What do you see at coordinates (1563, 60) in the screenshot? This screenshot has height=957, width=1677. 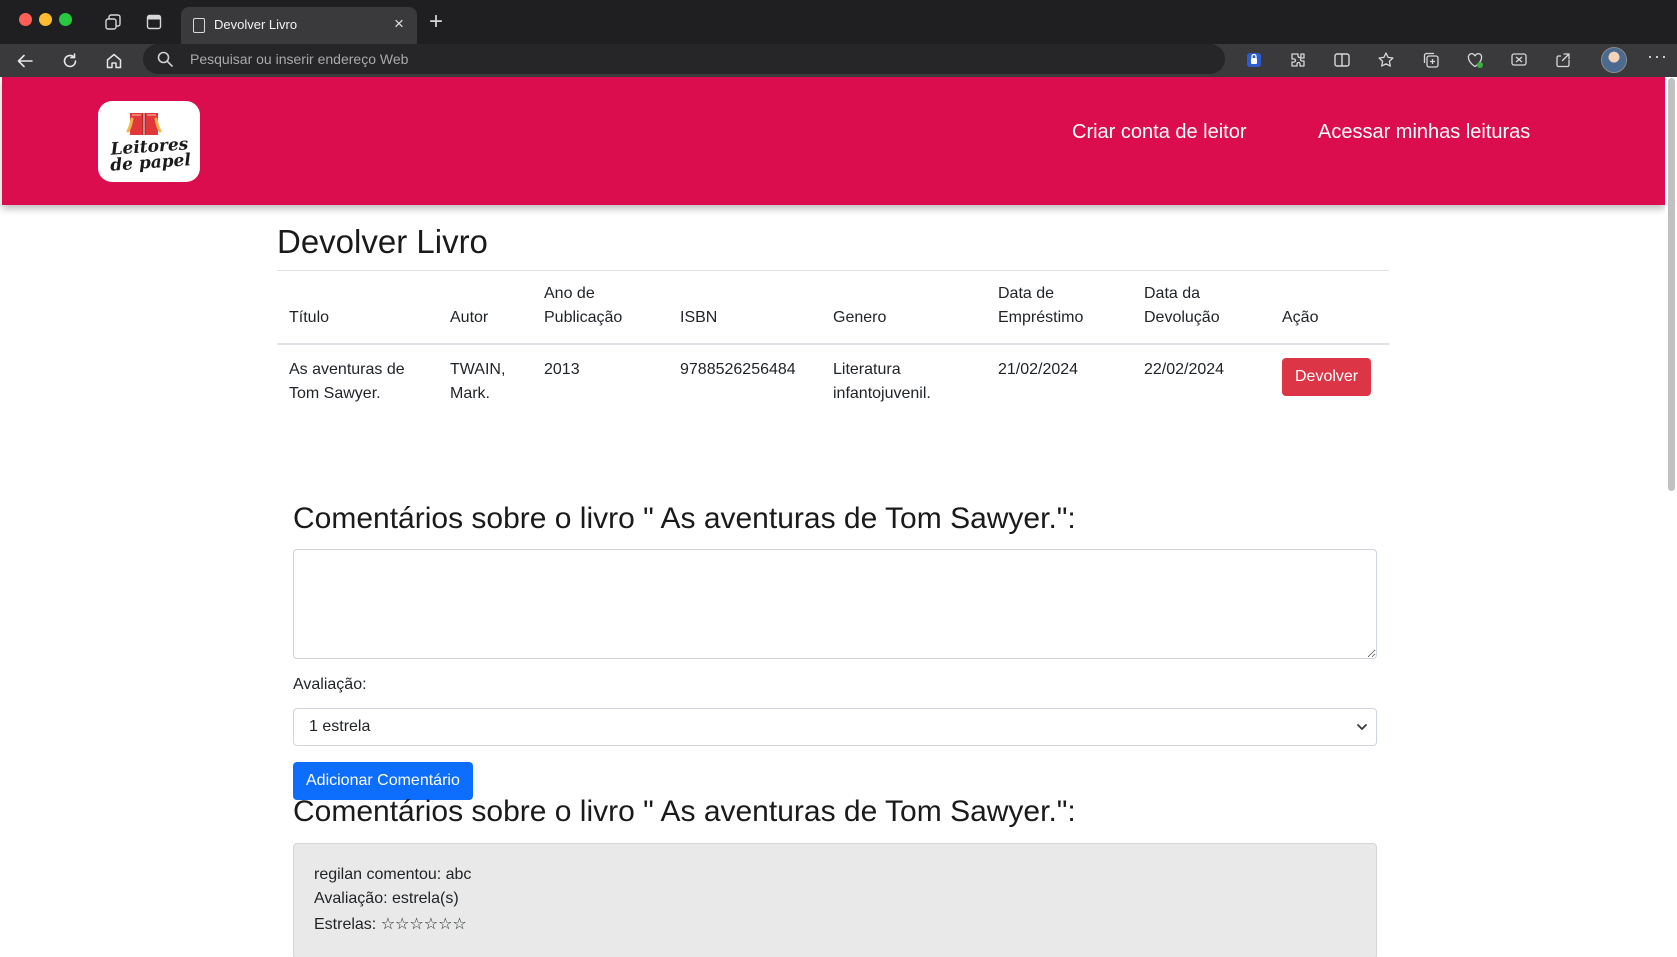 I see `share-icon` at bounding box center [1563, 60].